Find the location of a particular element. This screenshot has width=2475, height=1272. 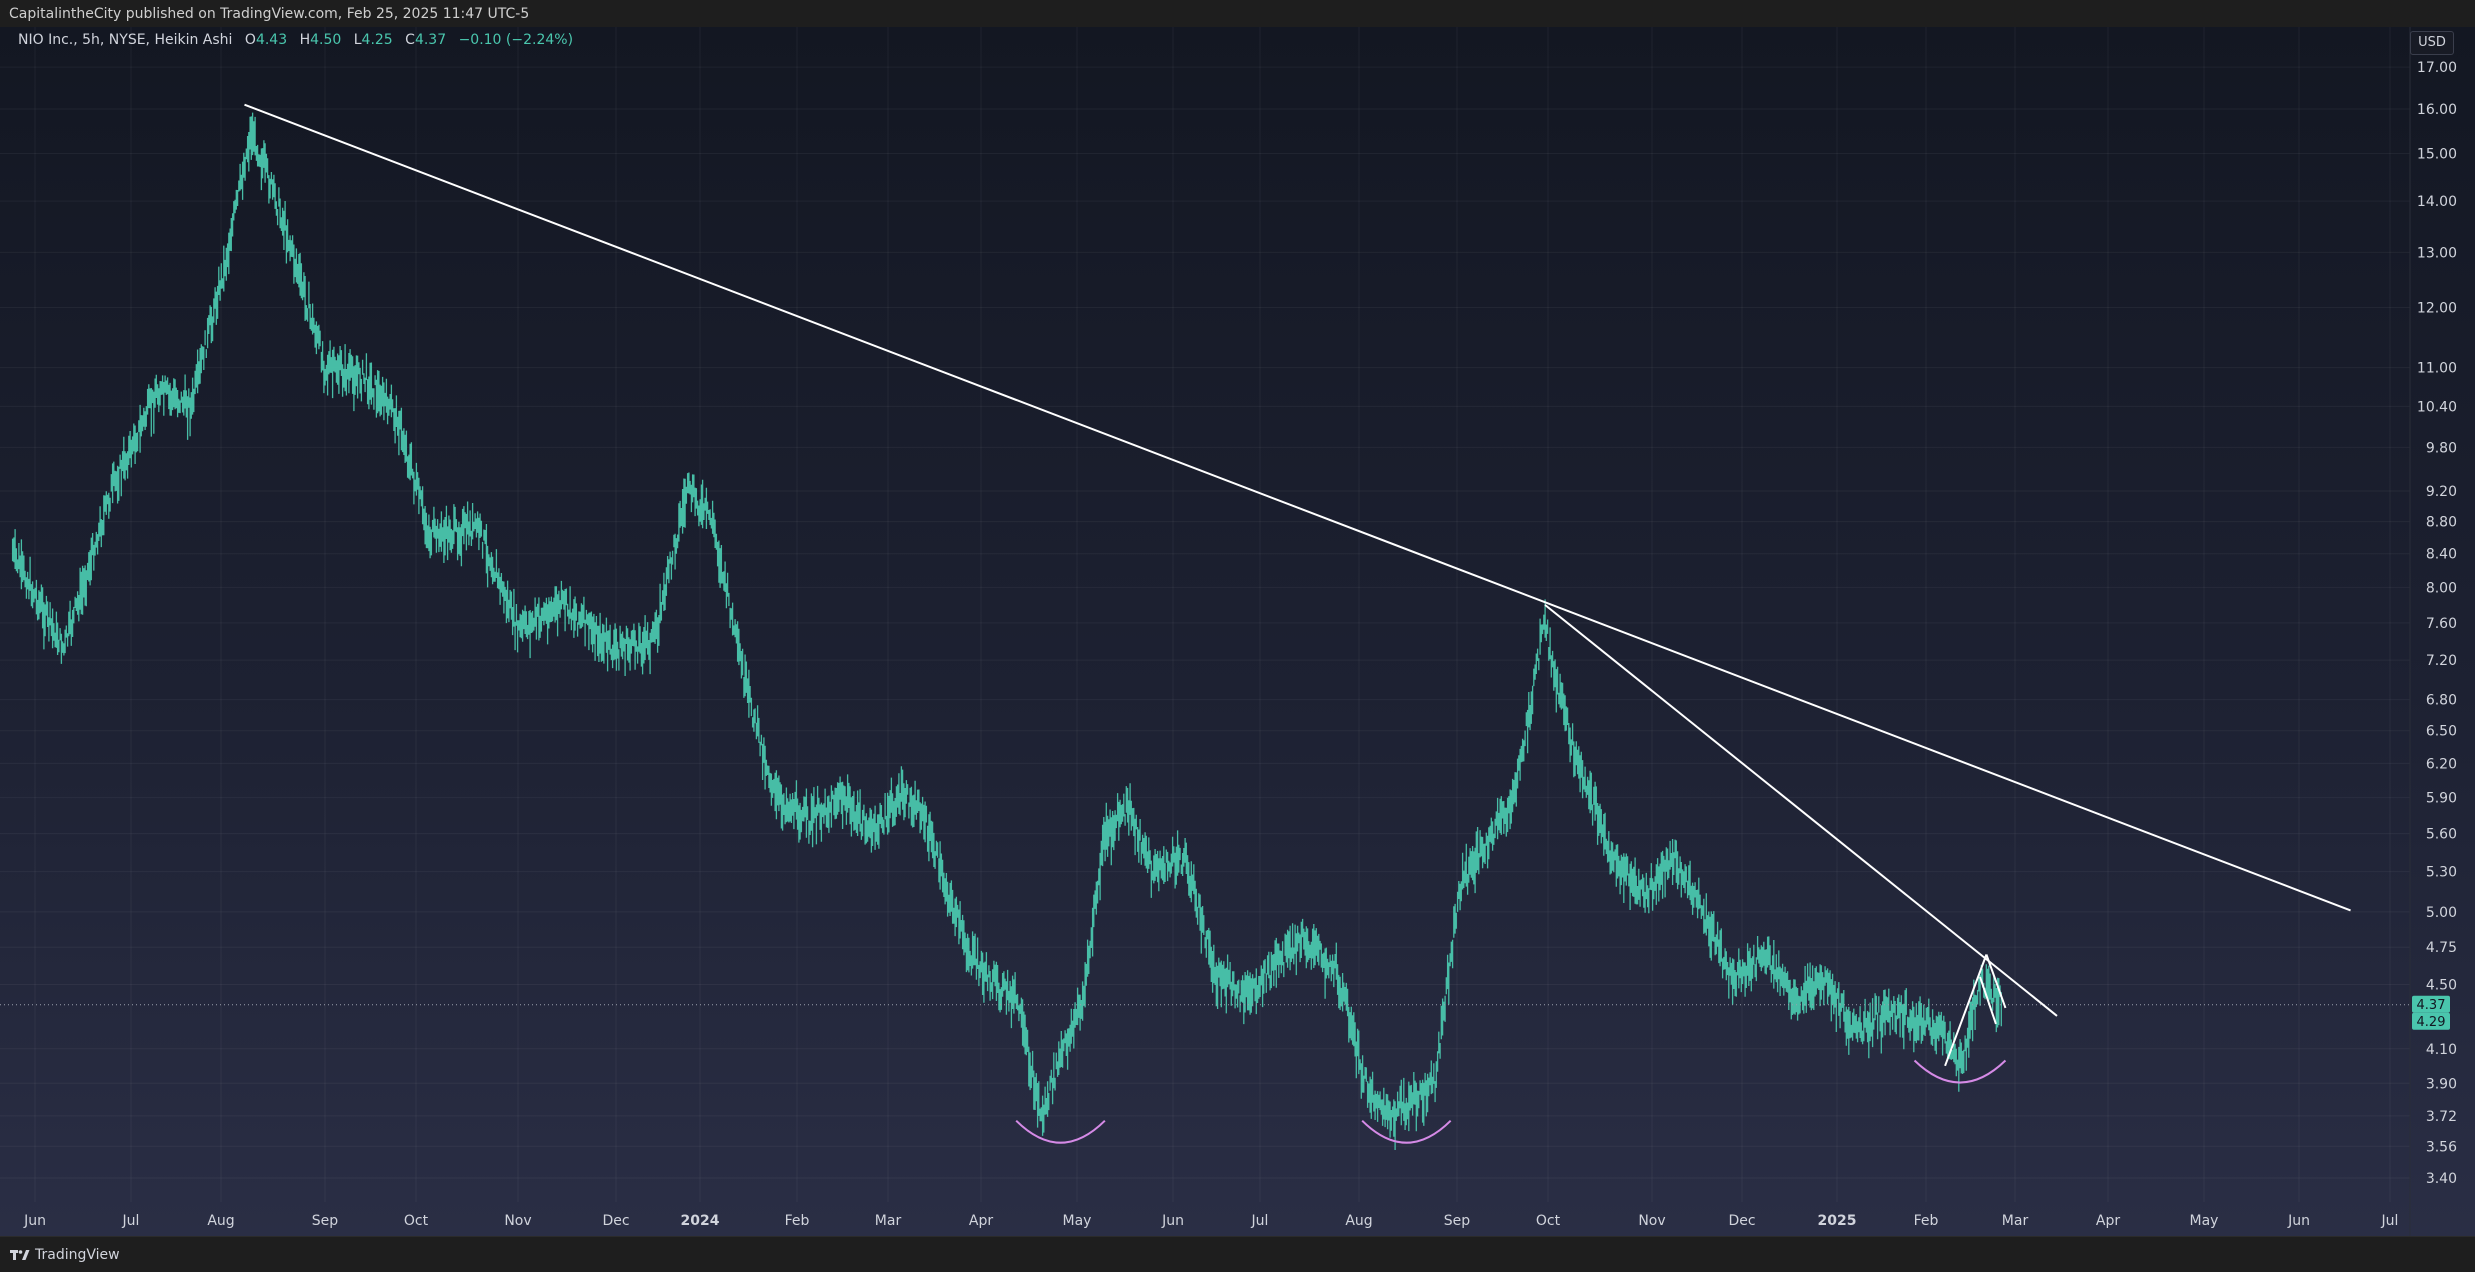

price-tick-label: 8.40 is located at coordinates (2441, 555).